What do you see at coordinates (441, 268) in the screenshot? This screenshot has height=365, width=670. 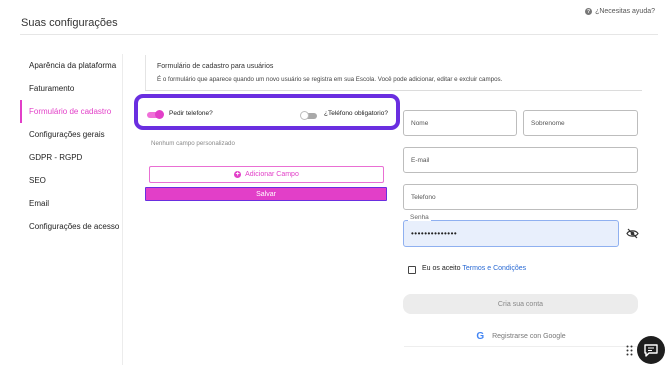 I see `terms-prefix: Eu os aceito` at bounding box center [441, 268].